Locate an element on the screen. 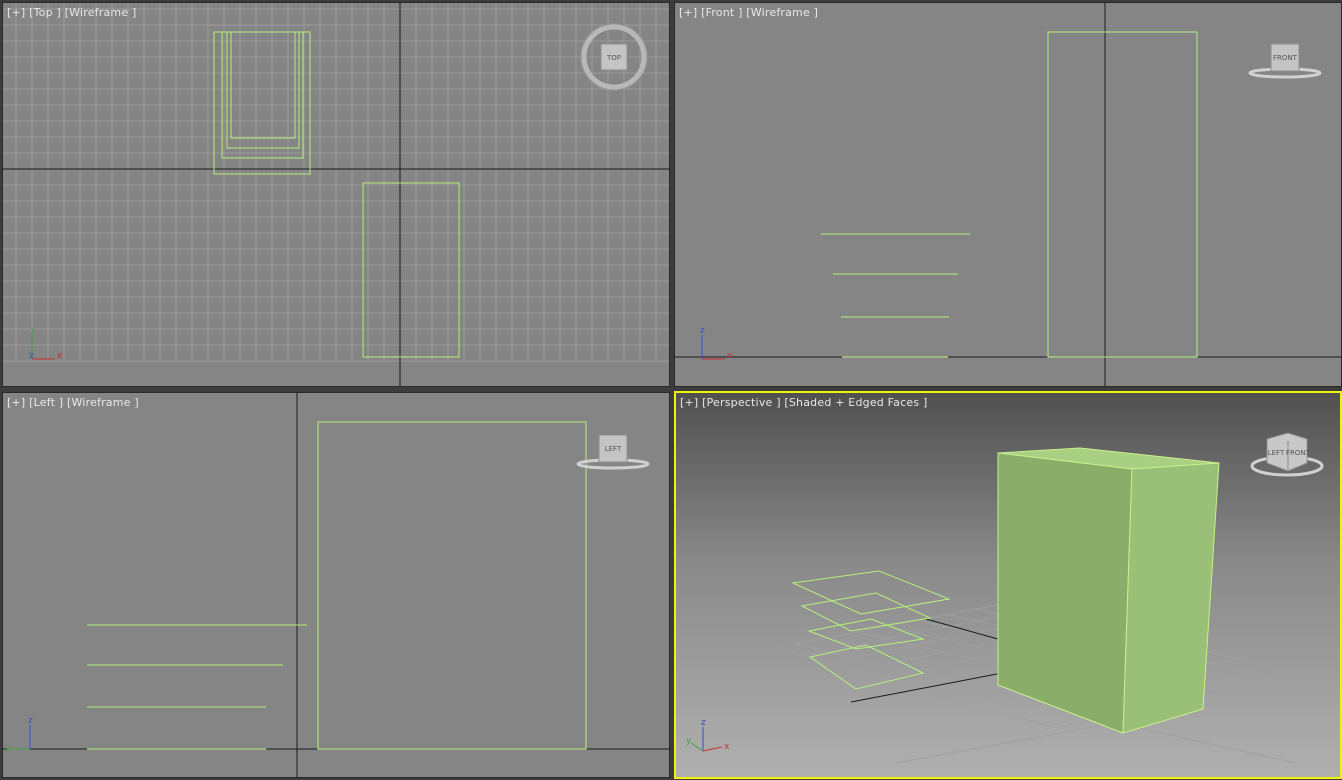 This screenshot has width=1342, height=780. viewcube-front: FRONT is located at coordinates (1285, 61).